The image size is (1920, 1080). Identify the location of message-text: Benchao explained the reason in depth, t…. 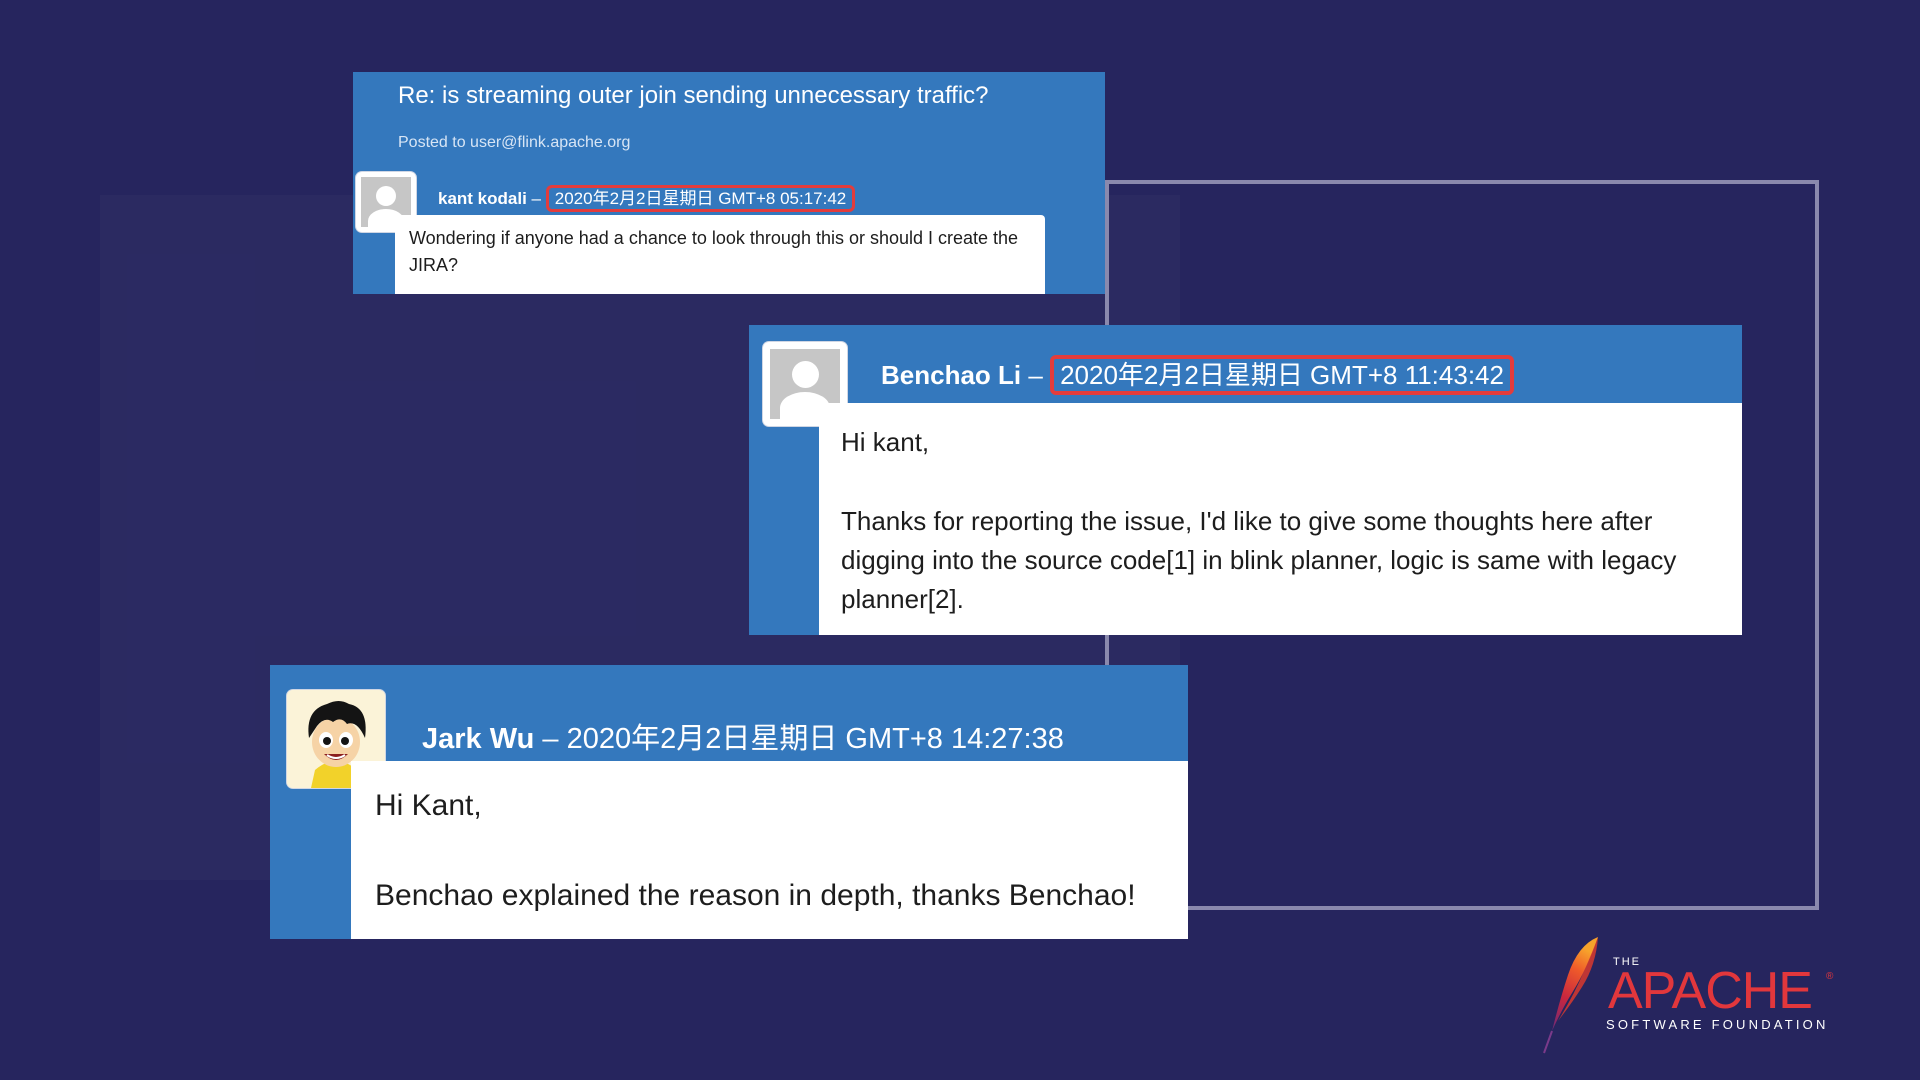
(755, 895).